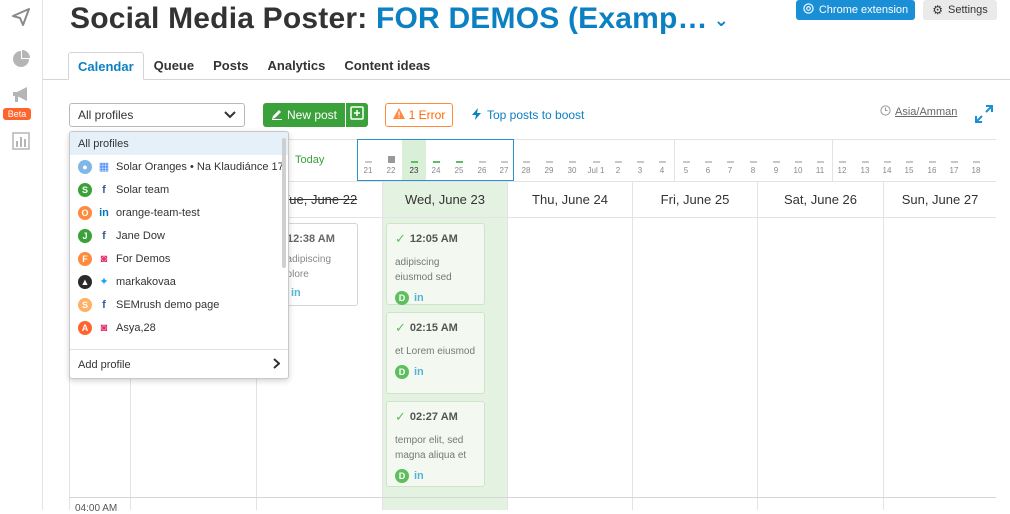  What do you see at coordinates (179, 363) in the screenshot?
I see `add-profile-item: Add profile` at bounding box center [179, 363].